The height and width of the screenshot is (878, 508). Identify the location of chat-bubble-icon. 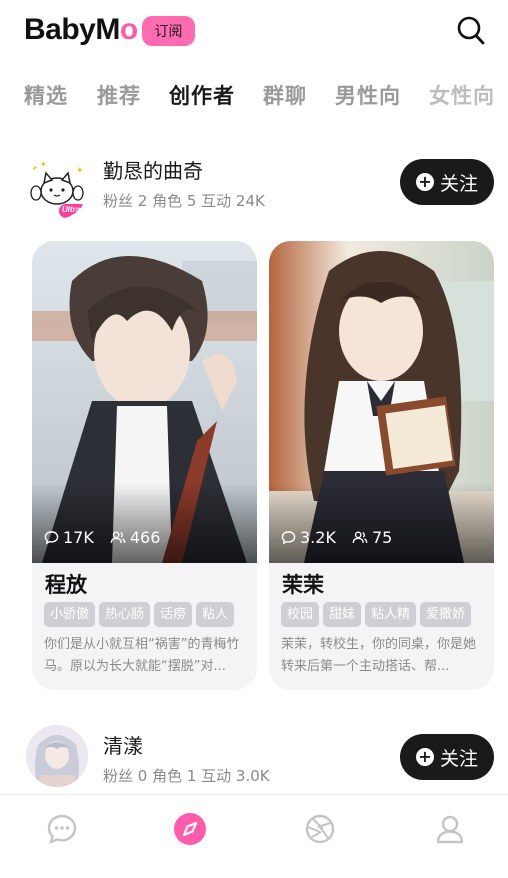
(62, 829).